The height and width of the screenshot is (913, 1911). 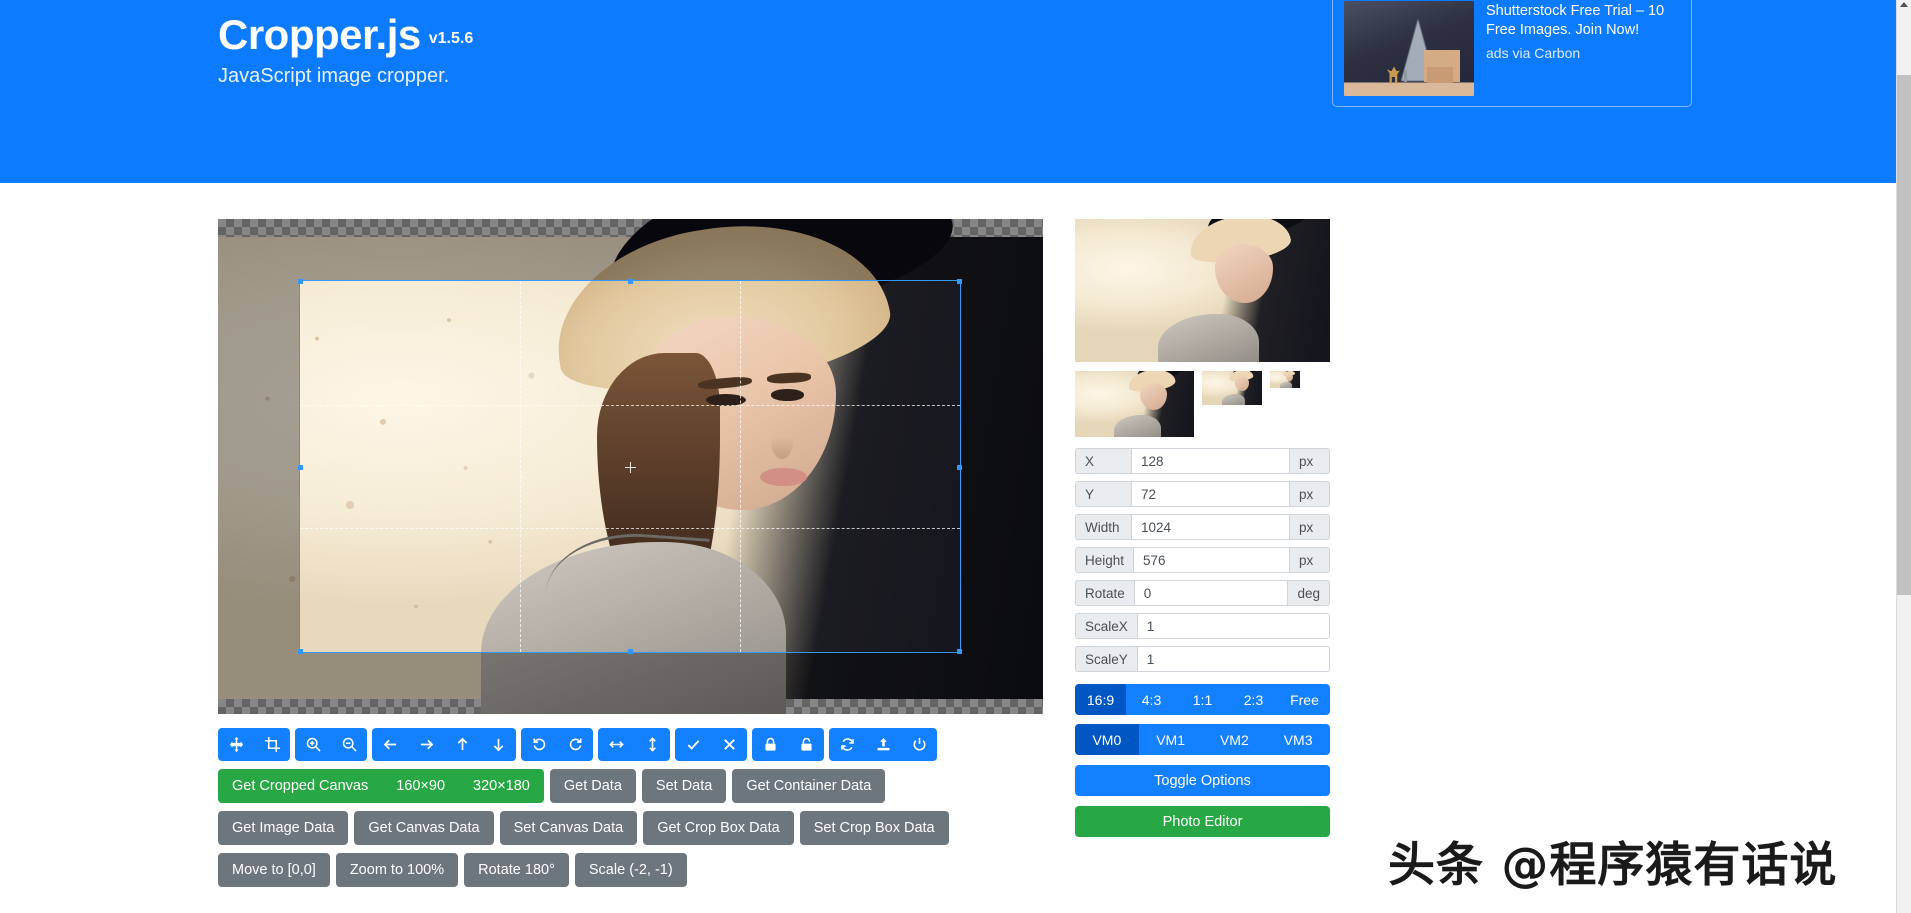 What do you see at coordinates (959, 281) in the screenshot?
I see `crop-handle-ne` at bounding box center [959, 281].